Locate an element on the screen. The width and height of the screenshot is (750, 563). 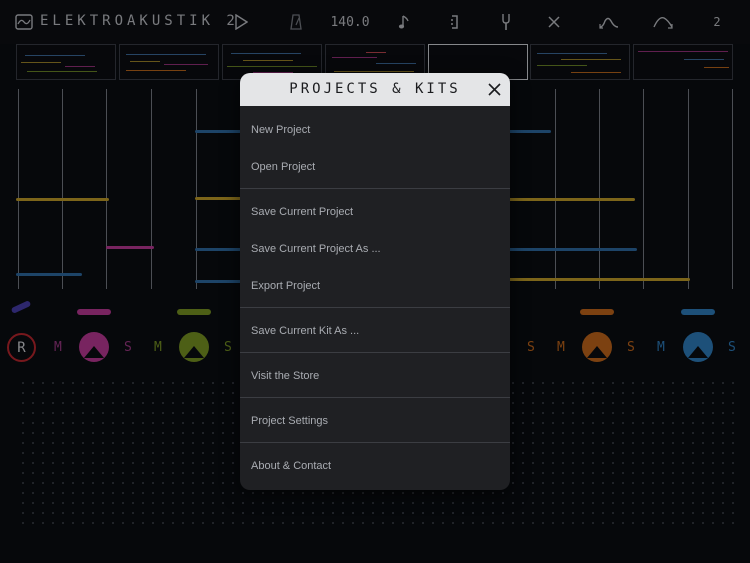
menu-item-open-project: Open Project is located at coordinates (375, 167).